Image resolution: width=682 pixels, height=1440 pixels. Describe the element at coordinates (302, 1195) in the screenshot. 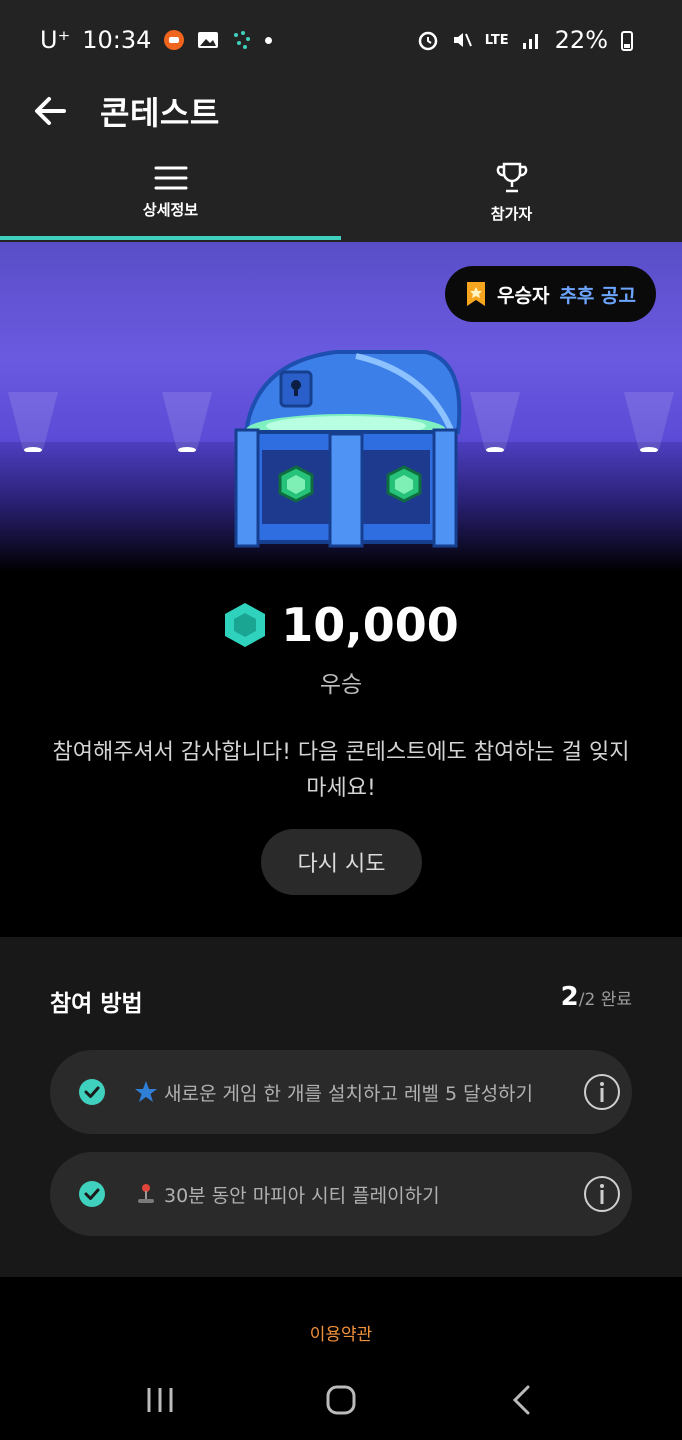

I see `task-label: 30분 동안 마피아 시티 플레이하기` at that location.